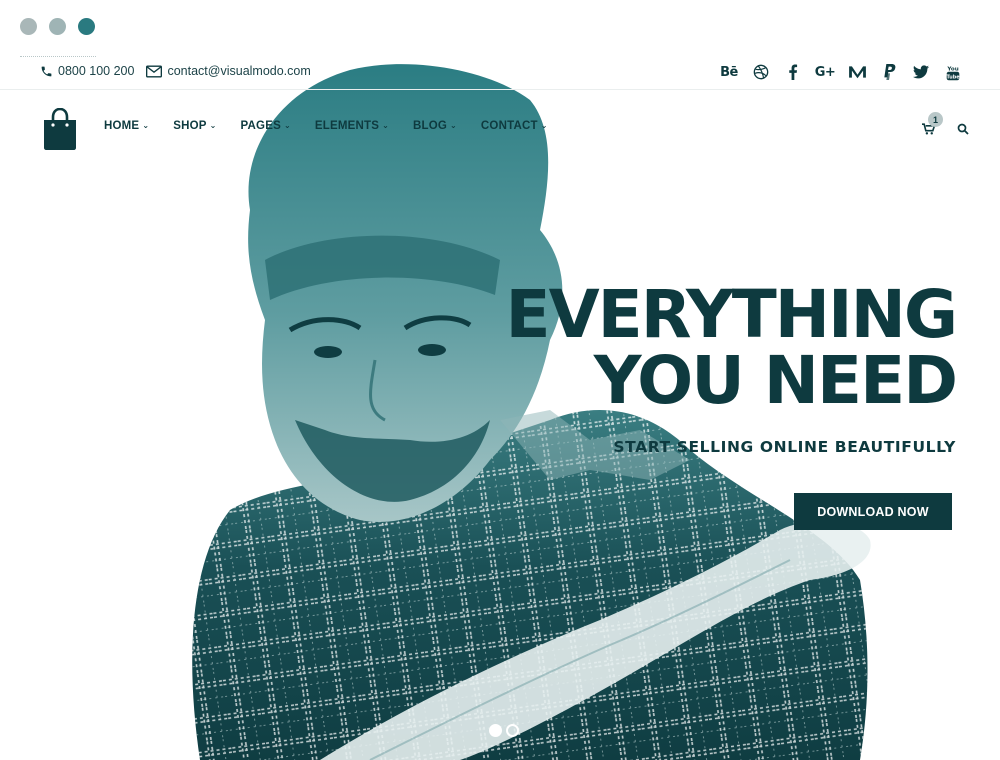  Describe the element at coordinates (857, 72) in the screenshot. I see `medium-icon` at that location.